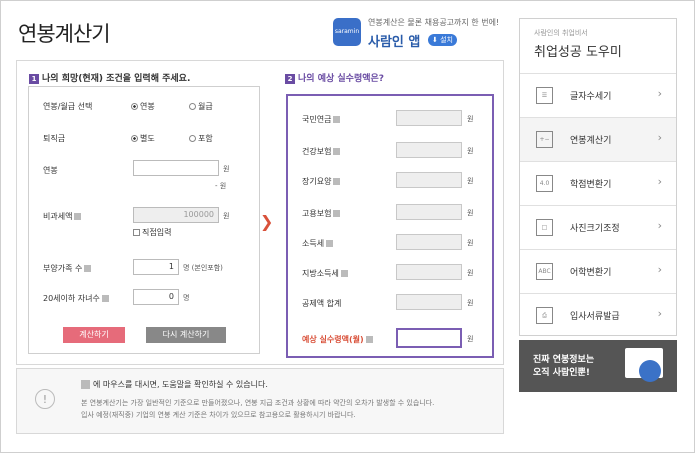 The width and height of the screenshot is (695, 453). What do you see at coordinates (591, 273) in the screenshot?
I see `sidebar-item-label: 어학변환기` at bounding box center [591, 273].